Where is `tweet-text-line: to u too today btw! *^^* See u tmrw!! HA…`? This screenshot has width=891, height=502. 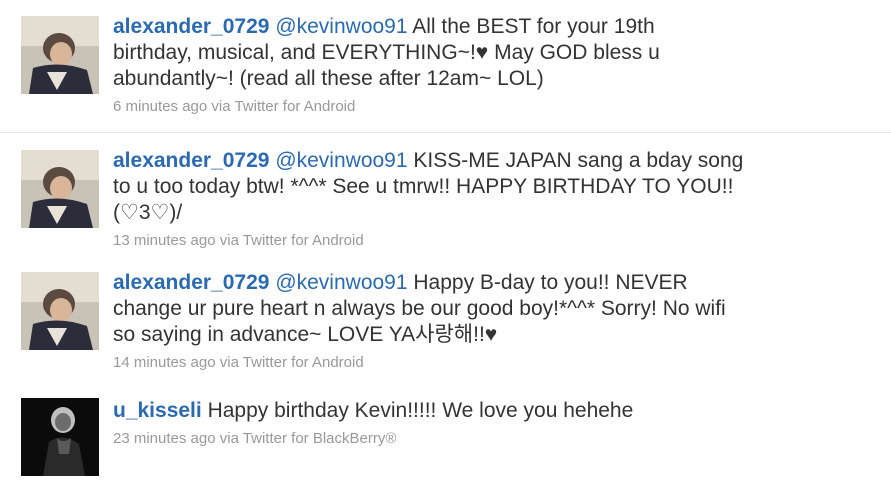 tweet-text-line: to u too today btw! *^^* See u tmrw!! HA… is located at coordinates (423, 186).